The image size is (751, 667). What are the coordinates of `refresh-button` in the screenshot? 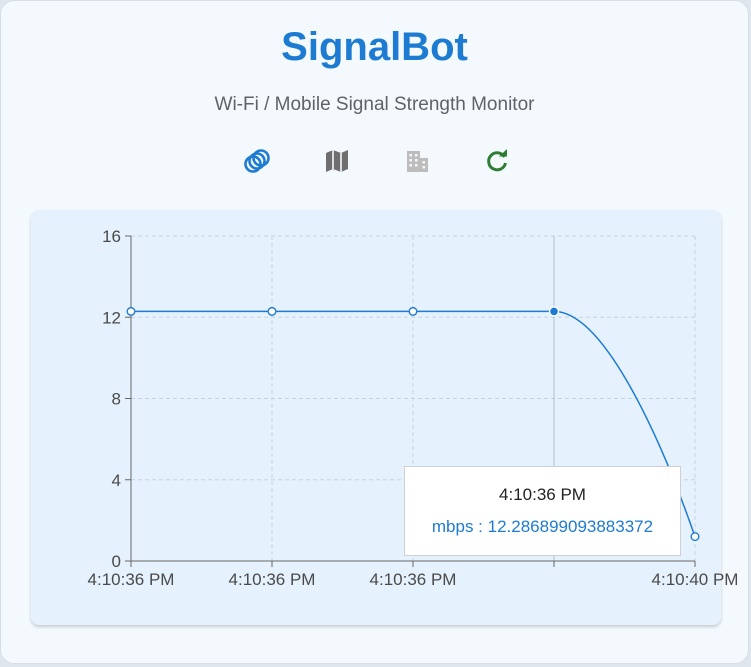 It's located at (497, 161).